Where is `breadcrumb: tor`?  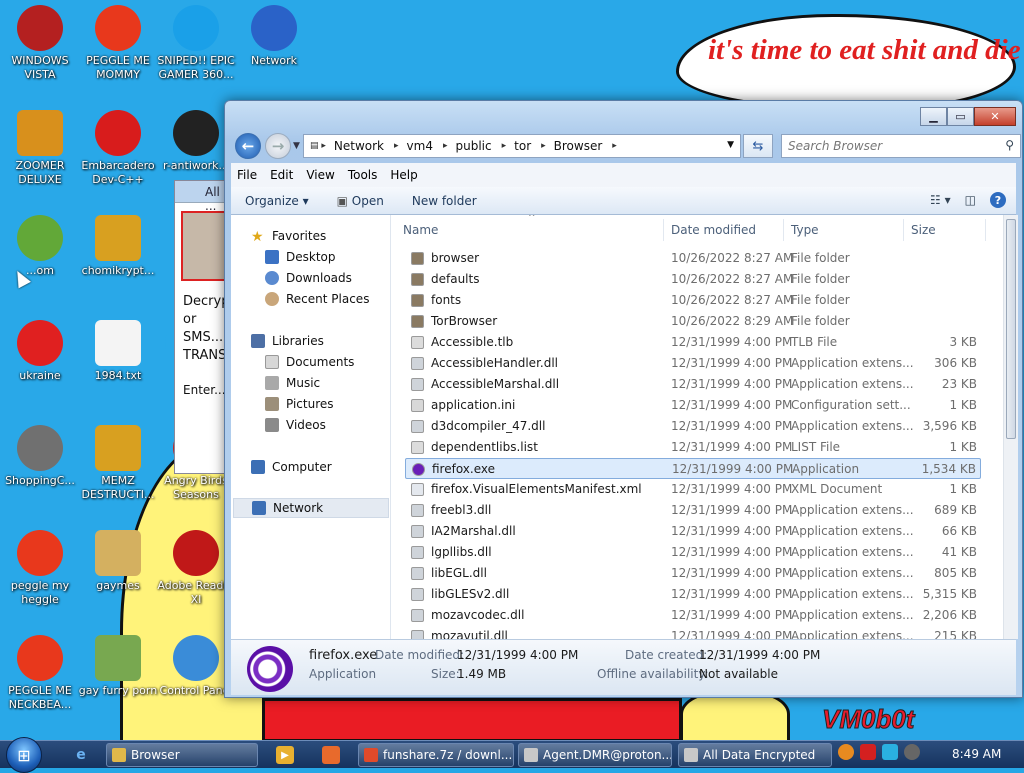 breadcrumb: tor is located at coordinates (522, 146).